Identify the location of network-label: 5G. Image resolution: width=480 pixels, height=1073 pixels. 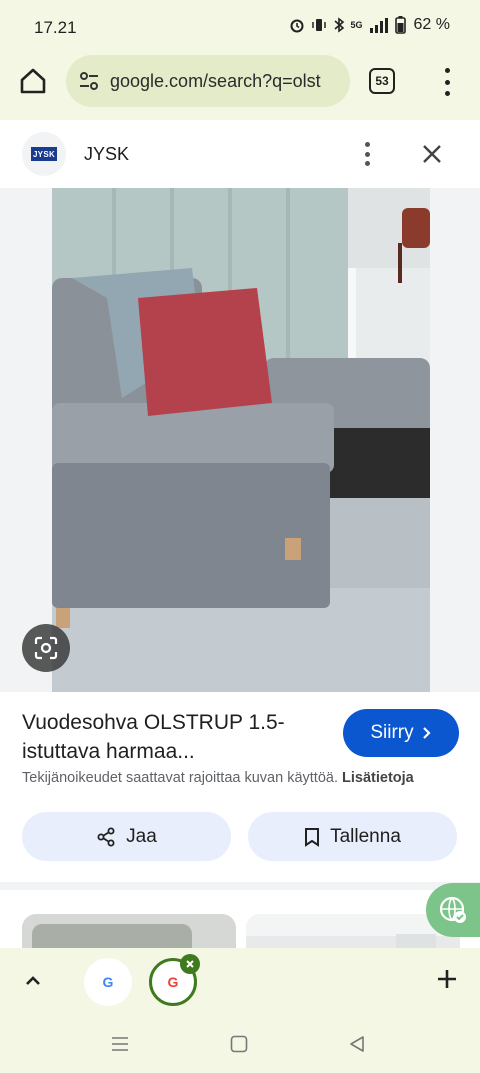
(356, 25).